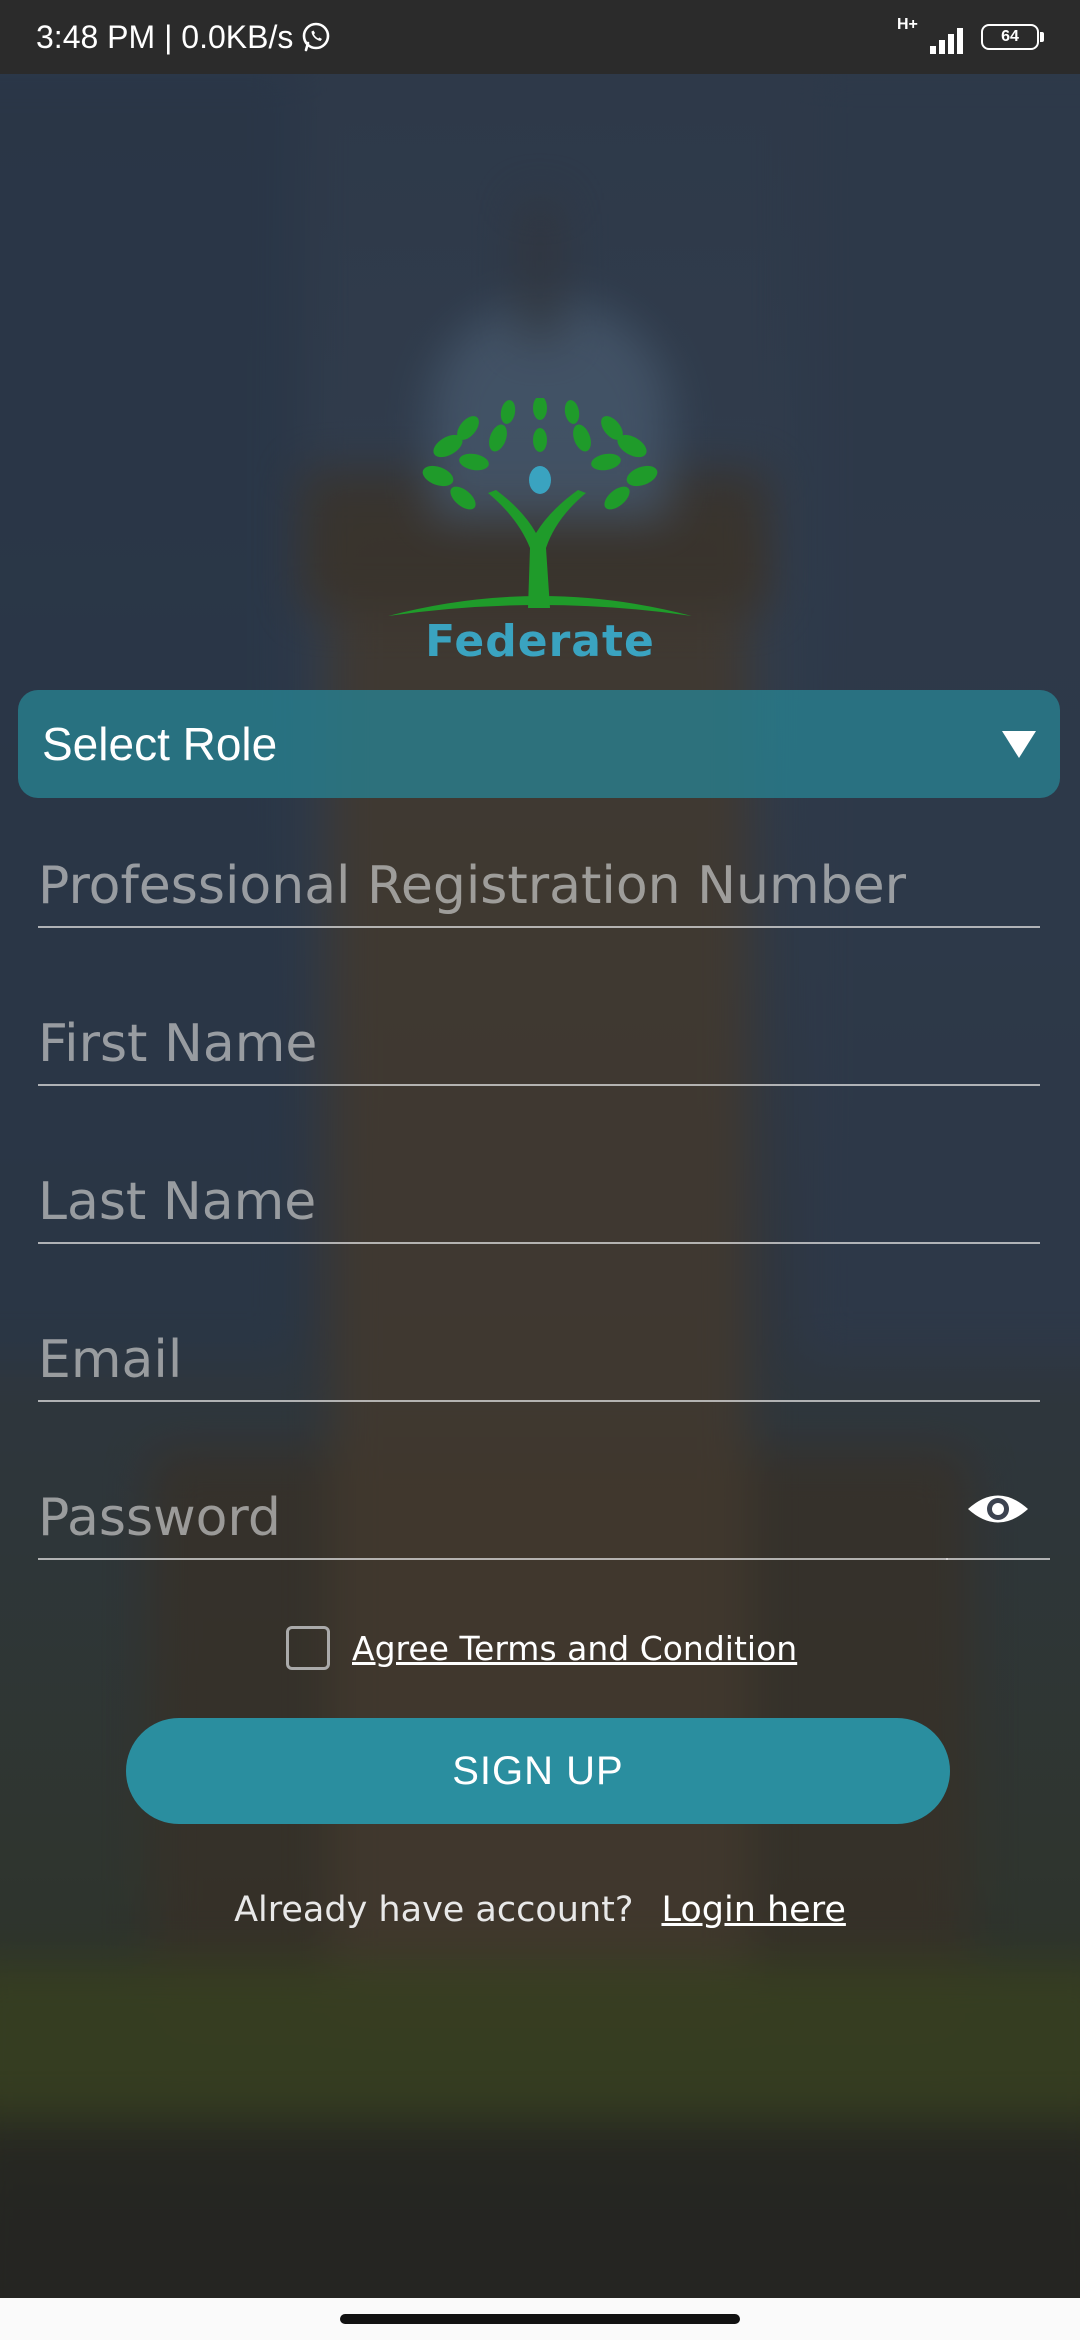  Describe the element at coordinates (539, 744) in the screenshot. I see `select-role-dropdown: Select Role` at that location.